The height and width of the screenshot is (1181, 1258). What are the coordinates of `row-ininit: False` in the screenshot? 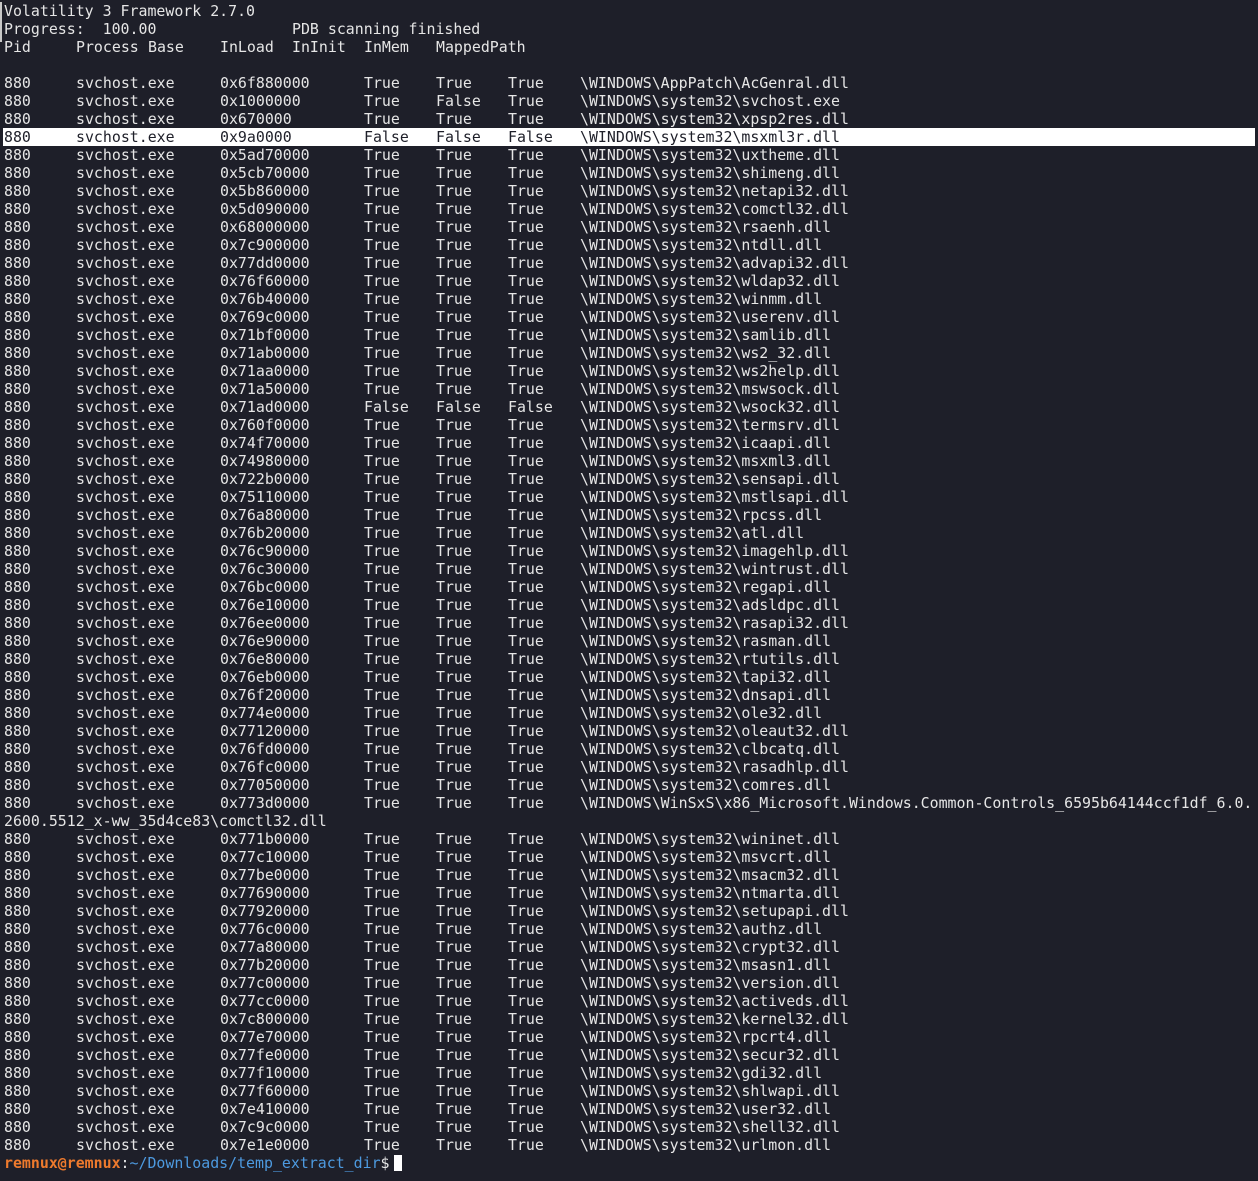 It's located at (458, 407).